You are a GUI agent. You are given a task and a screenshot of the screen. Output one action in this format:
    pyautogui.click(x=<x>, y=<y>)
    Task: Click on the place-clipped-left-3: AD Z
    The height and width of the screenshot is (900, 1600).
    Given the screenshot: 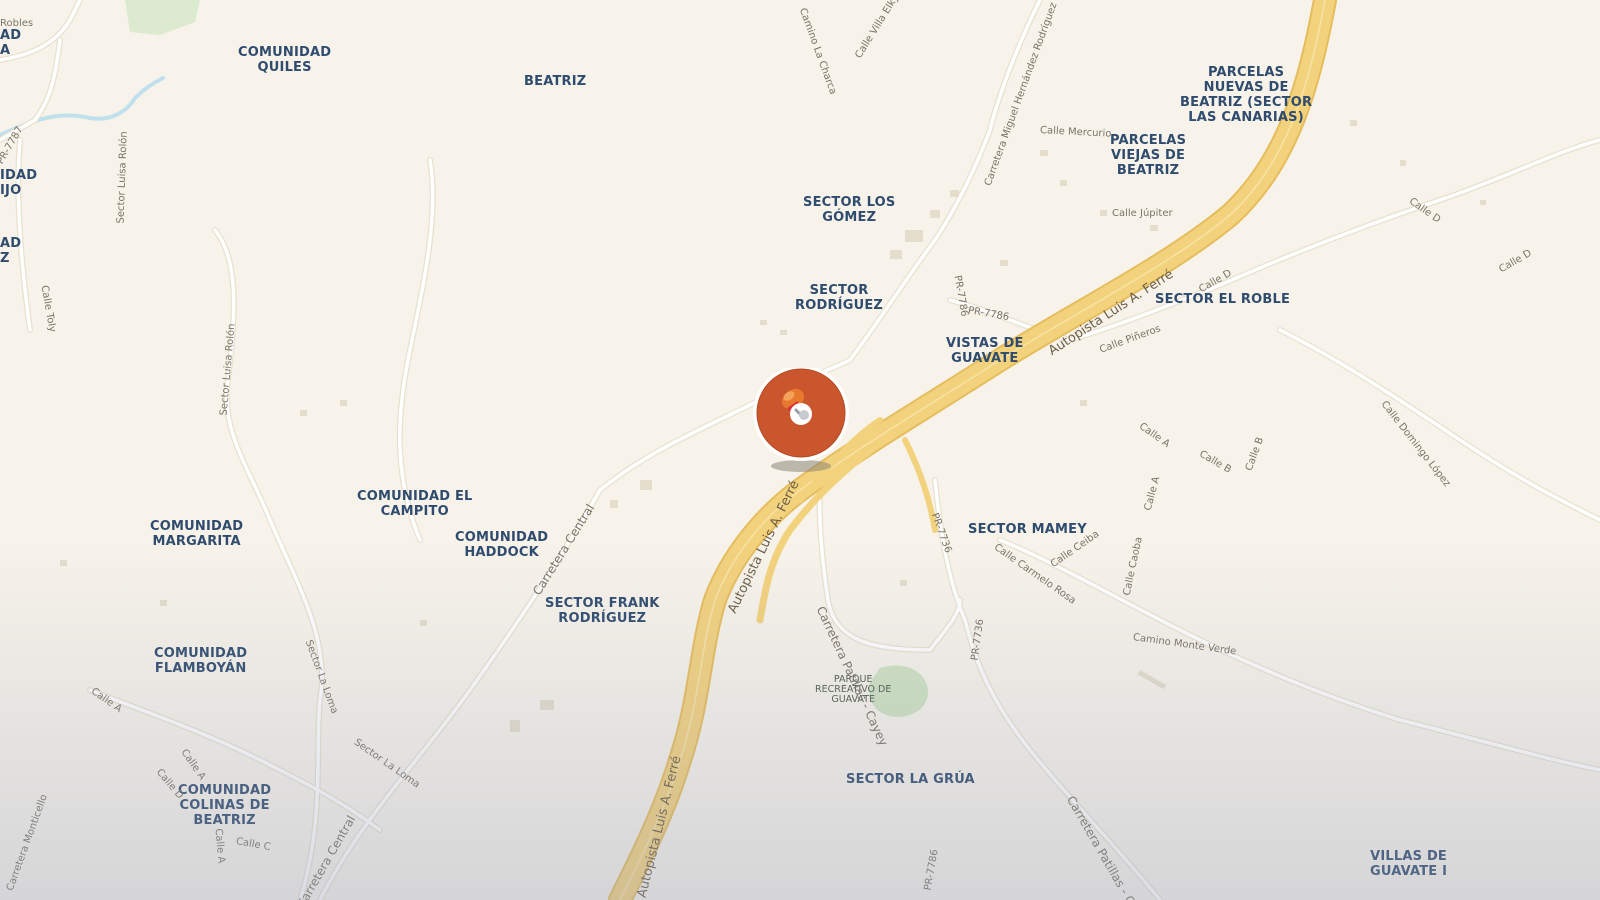 What is the action you would take?
    pyautogui.click(x=11, y=251)
    